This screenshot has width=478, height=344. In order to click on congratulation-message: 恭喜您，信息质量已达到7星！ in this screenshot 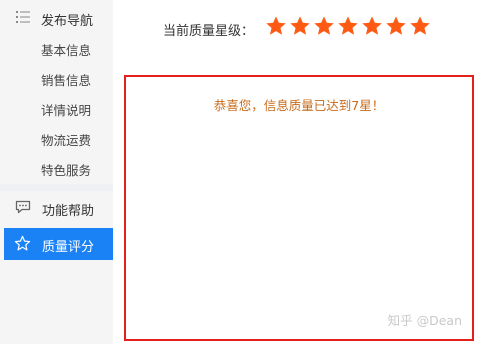, I will do `click(299, 105)`.